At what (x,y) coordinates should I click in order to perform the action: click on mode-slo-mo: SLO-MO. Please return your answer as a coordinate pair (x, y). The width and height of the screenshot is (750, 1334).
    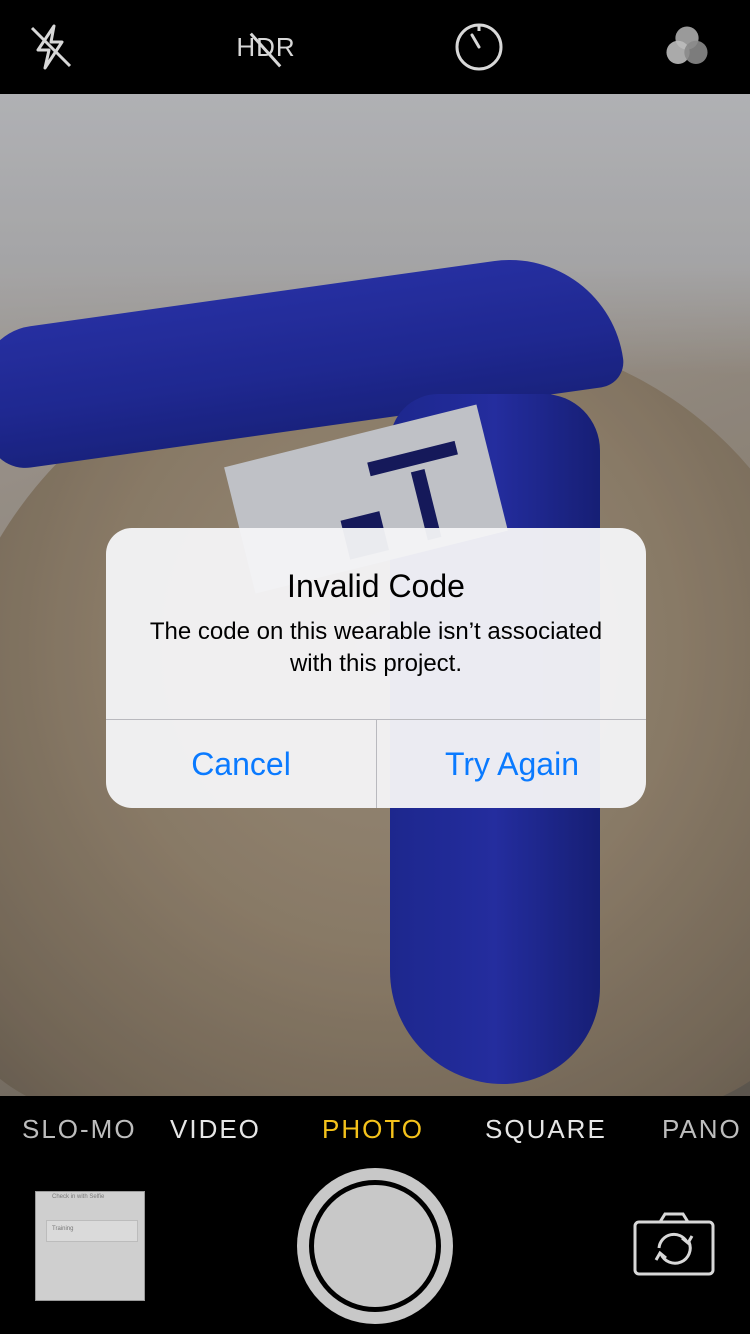
    Looking at the image, I should click on (79, 1129).